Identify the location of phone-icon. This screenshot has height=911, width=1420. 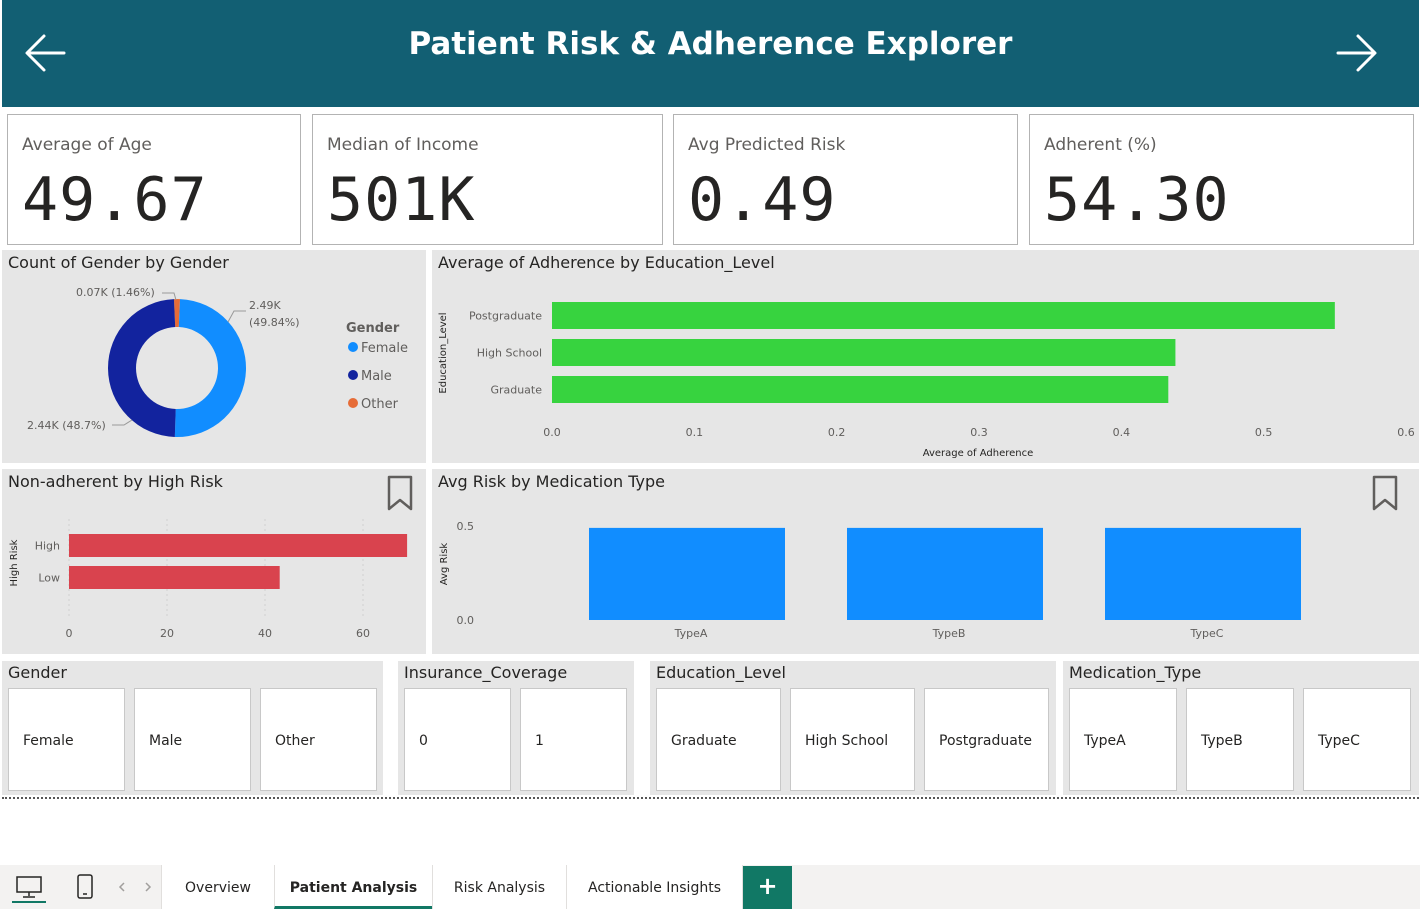
(85, 886).